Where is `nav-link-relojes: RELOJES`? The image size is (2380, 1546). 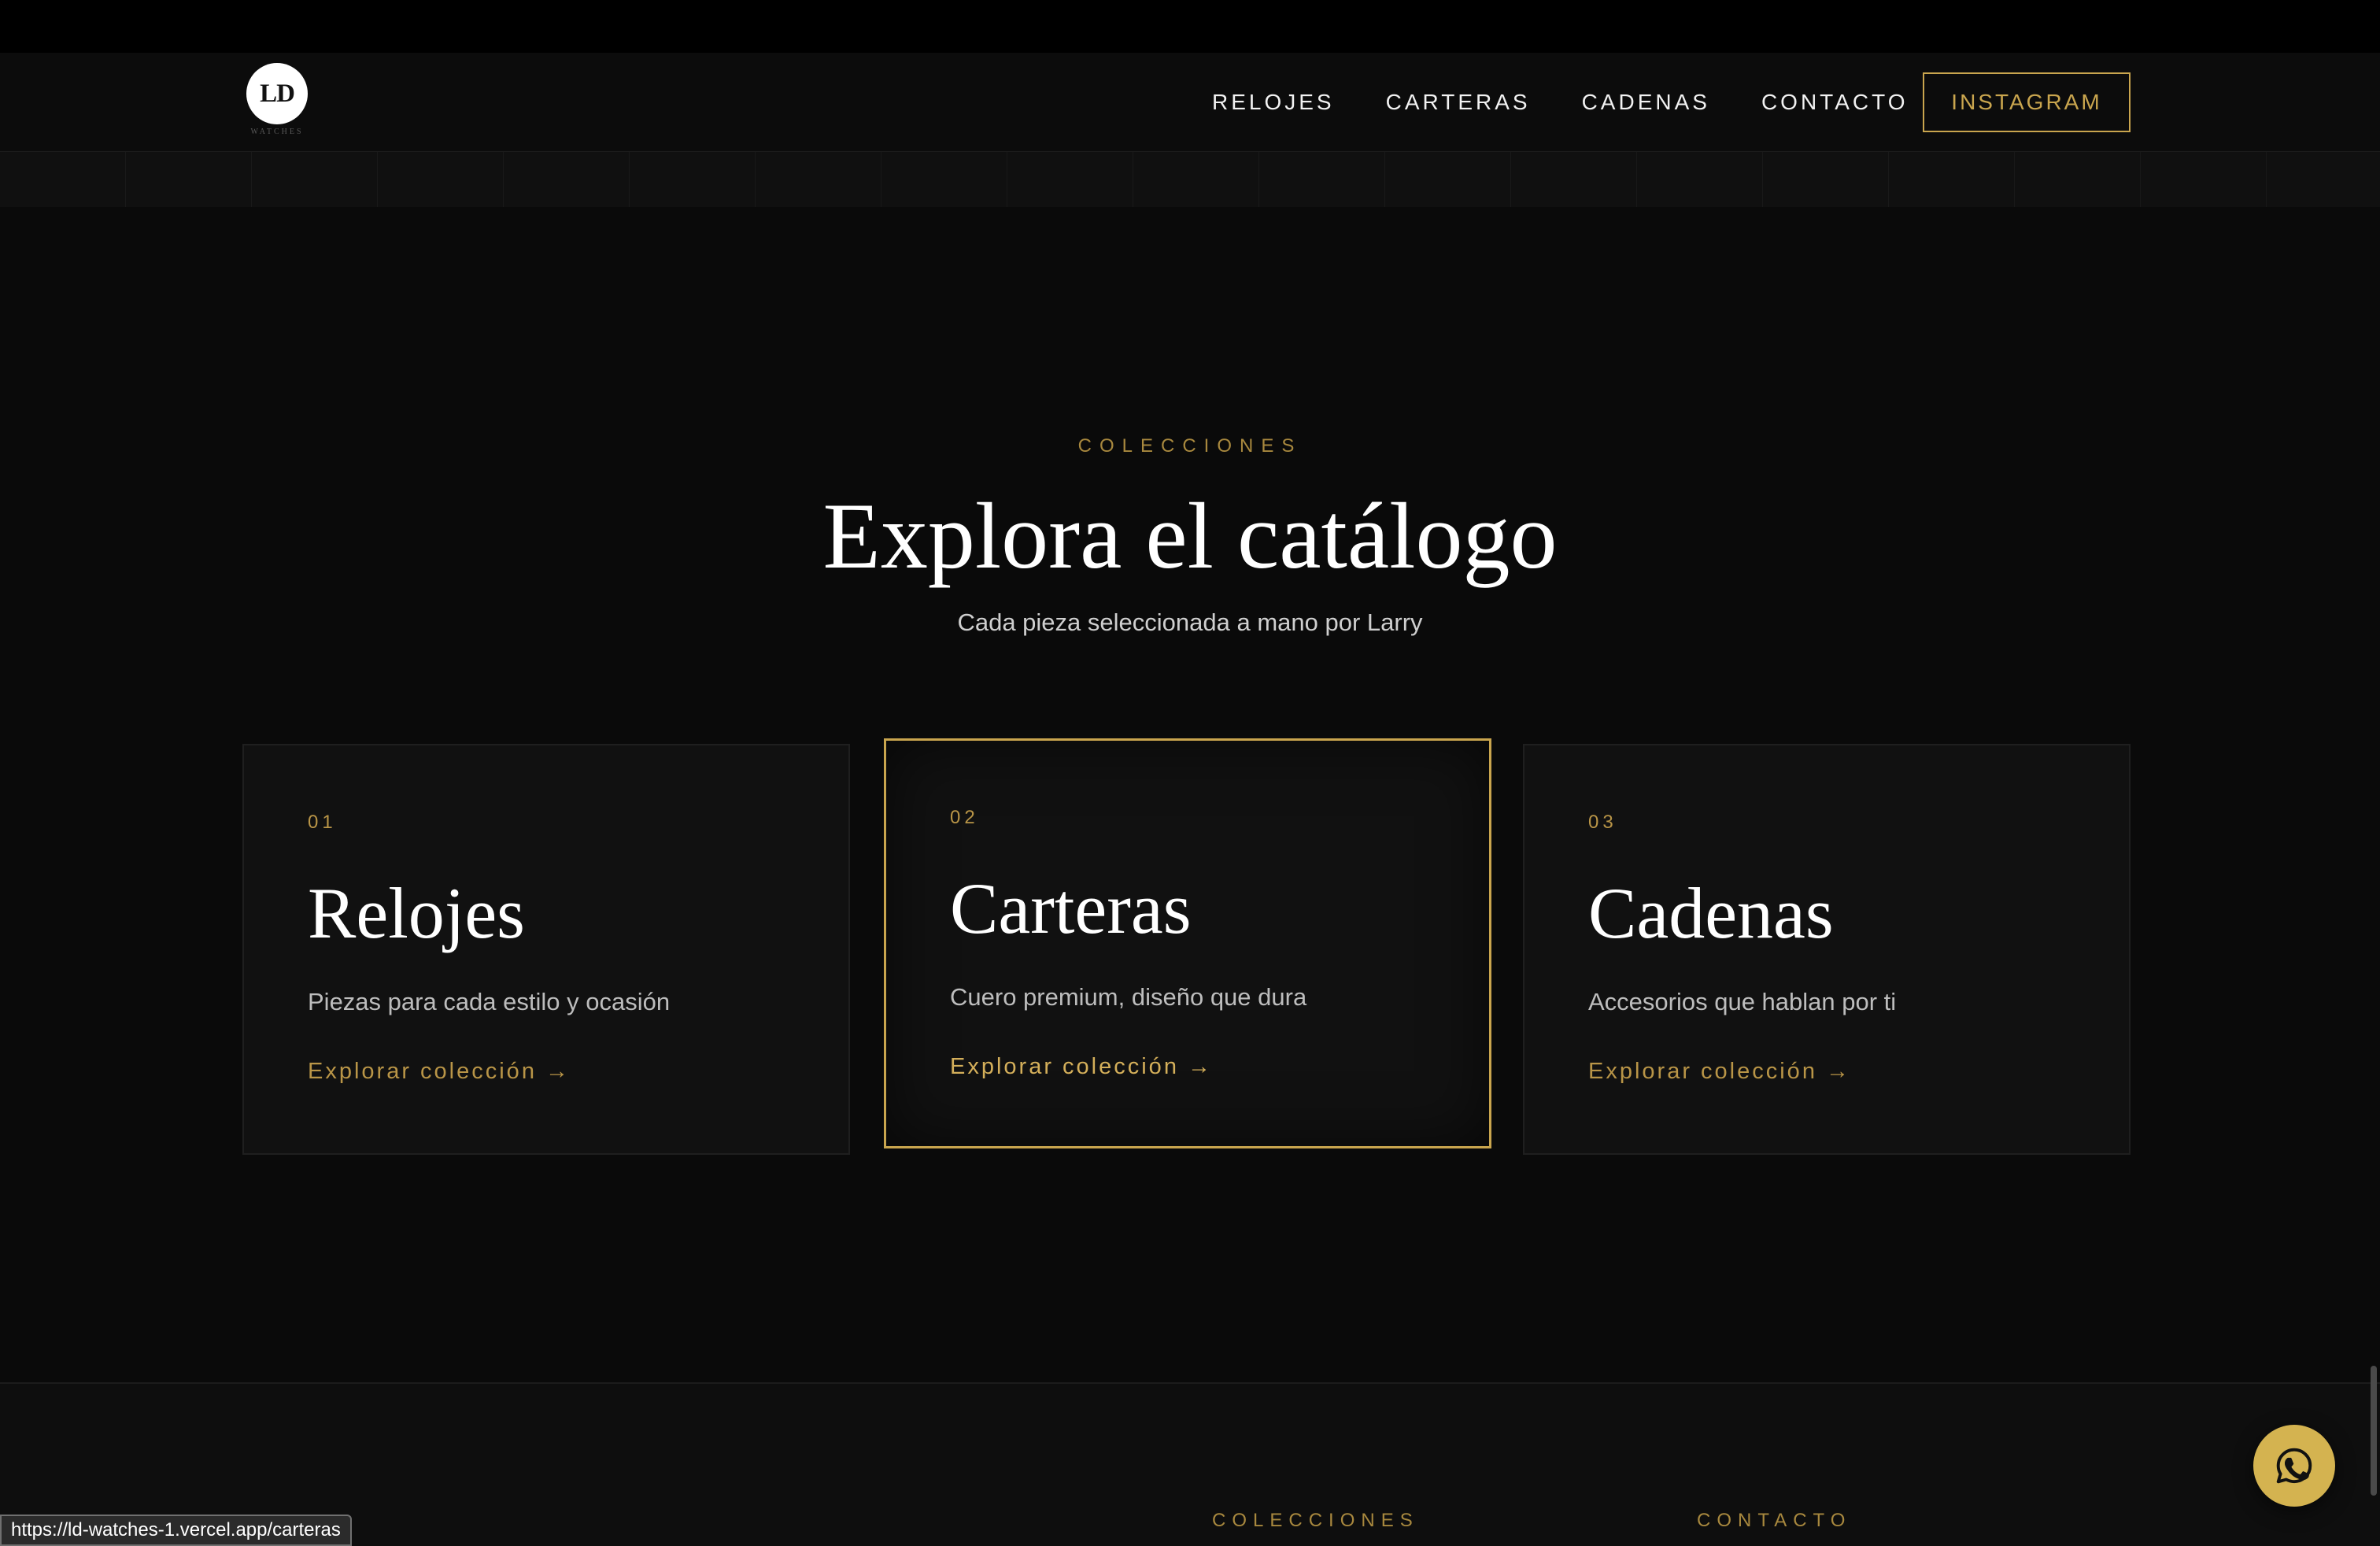 nav-link-relojes: RELOJES is located at coordinates (1273, 103).